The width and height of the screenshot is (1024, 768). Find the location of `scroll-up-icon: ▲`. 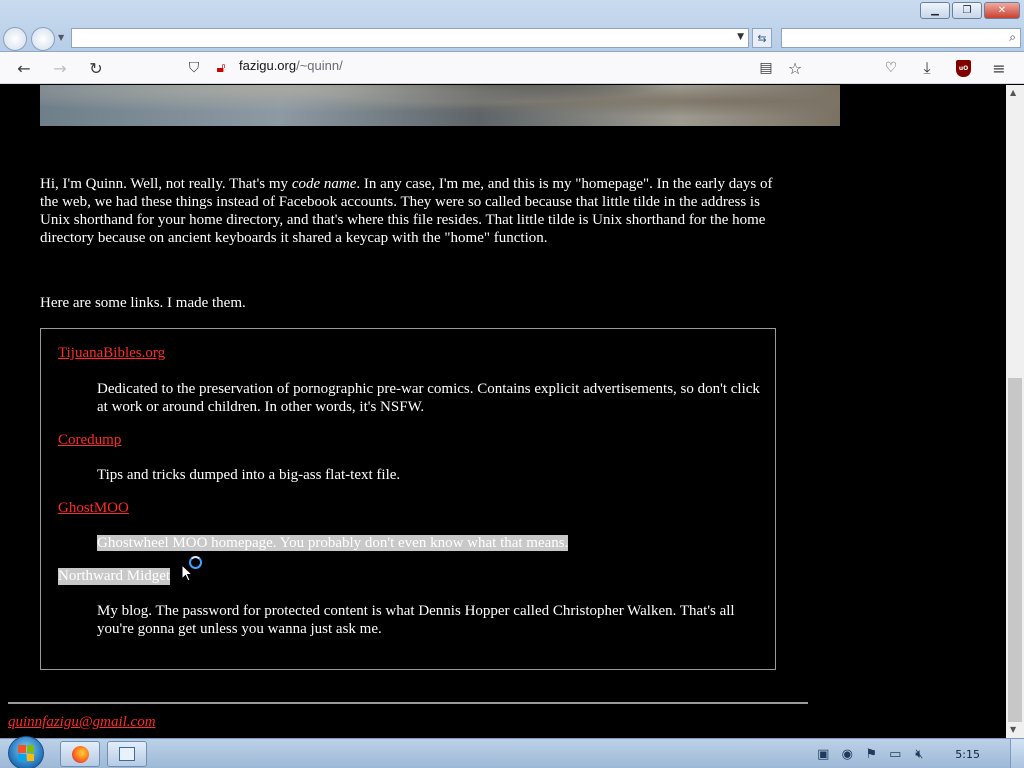

scroll-up-icon: ▲ is located at coordinates (1013, 92).